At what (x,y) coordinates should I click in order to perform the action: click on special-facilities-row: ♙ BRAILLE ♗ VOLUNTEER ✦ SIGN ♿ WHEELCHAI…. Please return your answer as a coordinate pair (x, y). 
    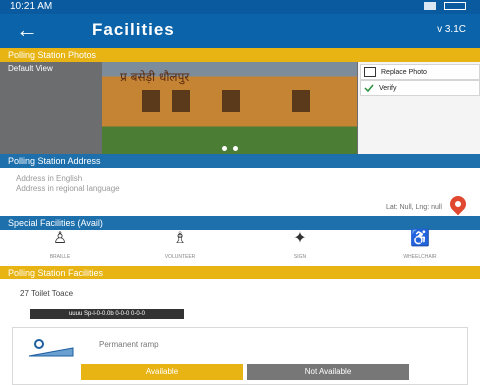
    Looking at the image, I should click on (240, 248).